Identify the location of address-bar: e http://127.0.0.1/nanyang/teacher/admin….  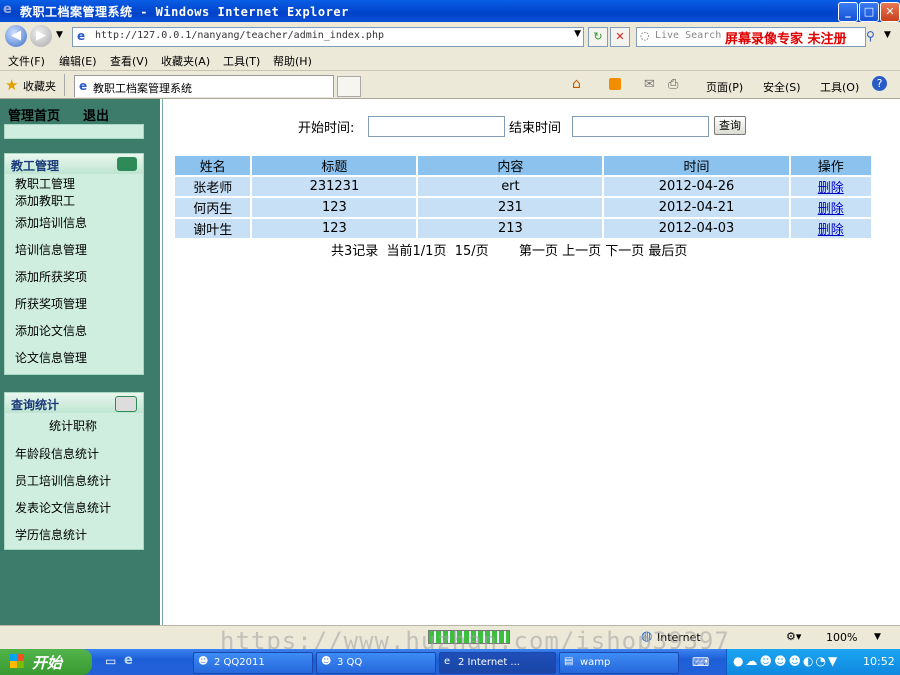
(328, 37).